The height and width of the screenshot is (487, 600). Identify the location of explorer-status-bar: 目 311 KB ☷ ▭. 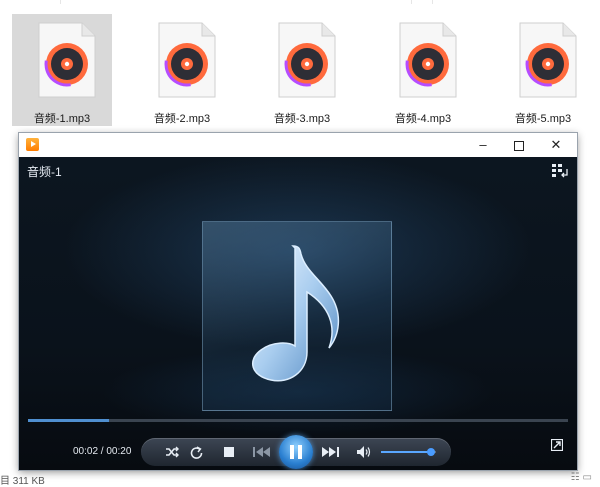
(300, 479).